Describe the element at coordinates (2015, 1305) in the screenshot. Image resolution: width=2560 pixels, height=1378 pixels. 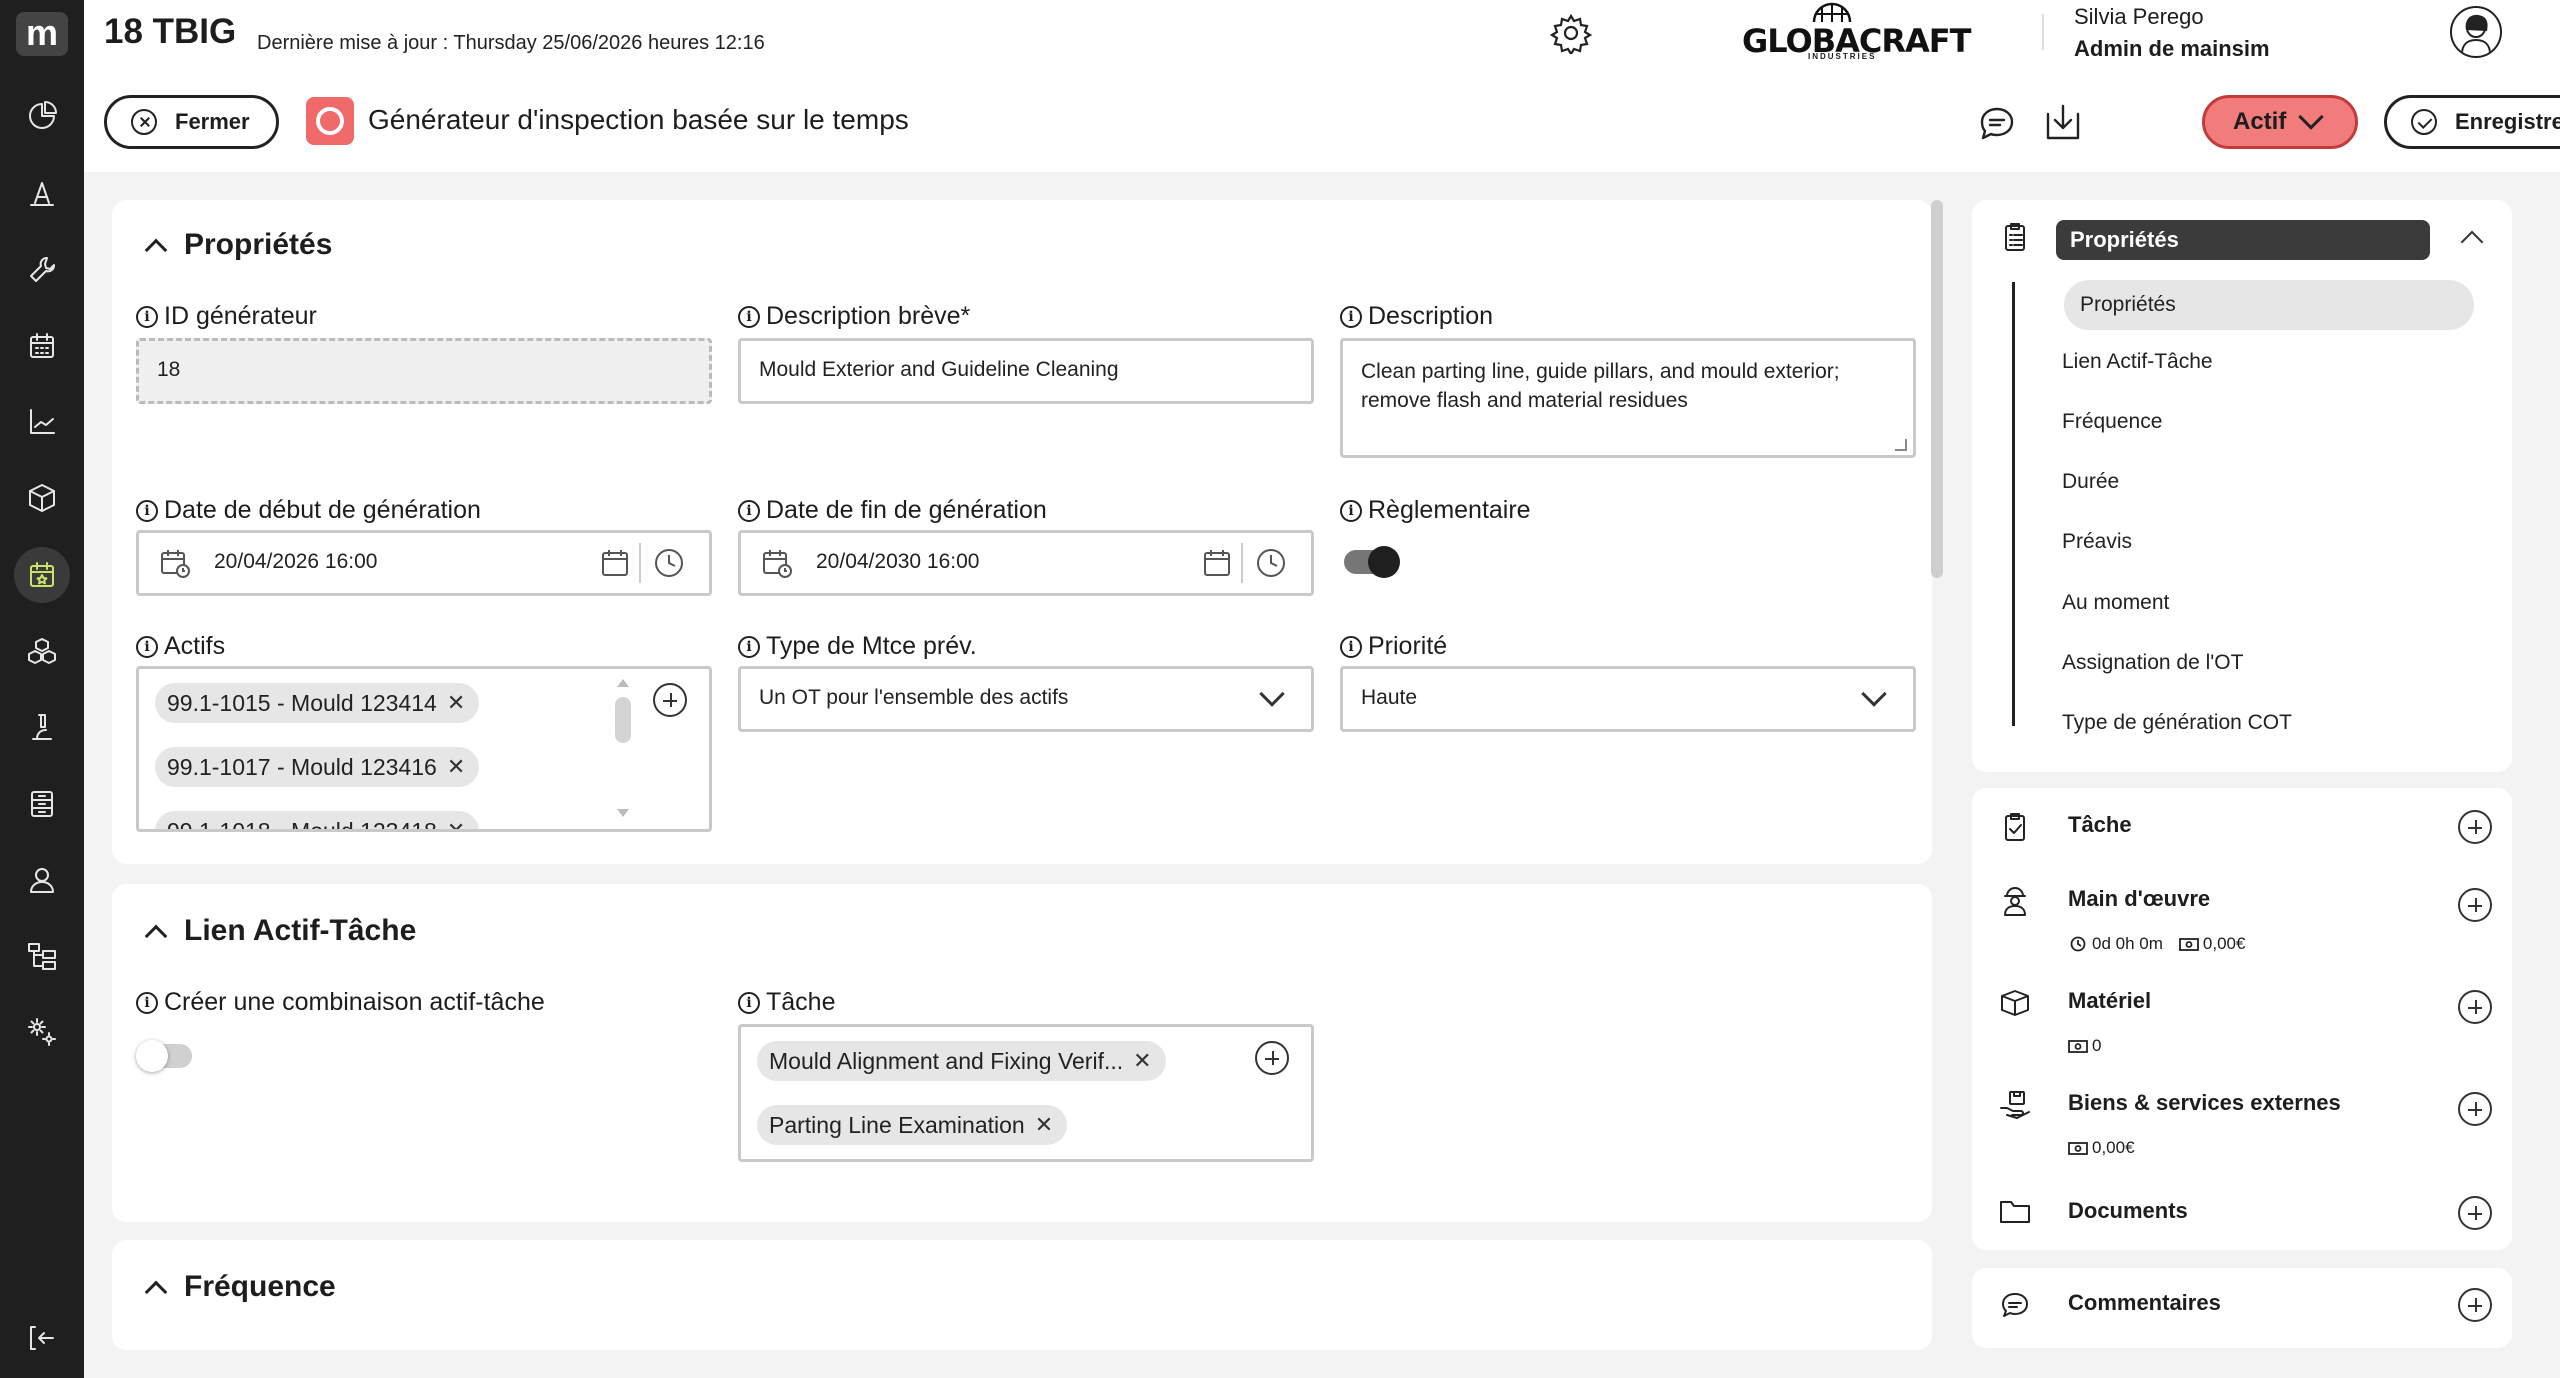
I see `comment-icon` at that location.